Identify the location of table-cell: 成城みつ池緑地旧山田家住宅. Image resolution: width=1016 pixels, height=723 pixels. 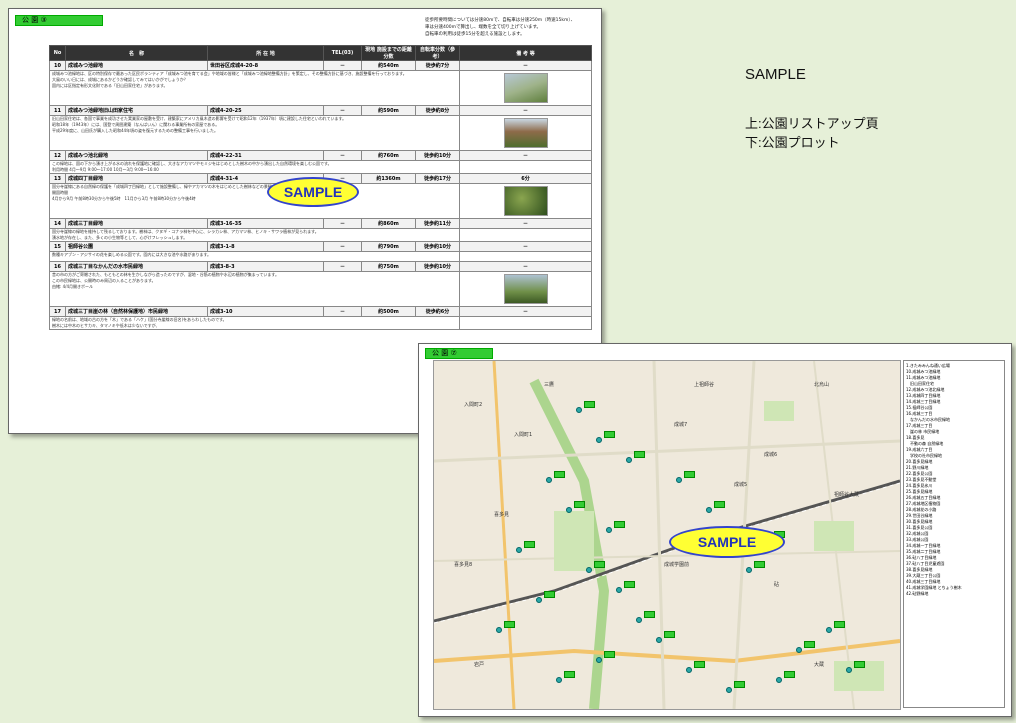
(136, 110).